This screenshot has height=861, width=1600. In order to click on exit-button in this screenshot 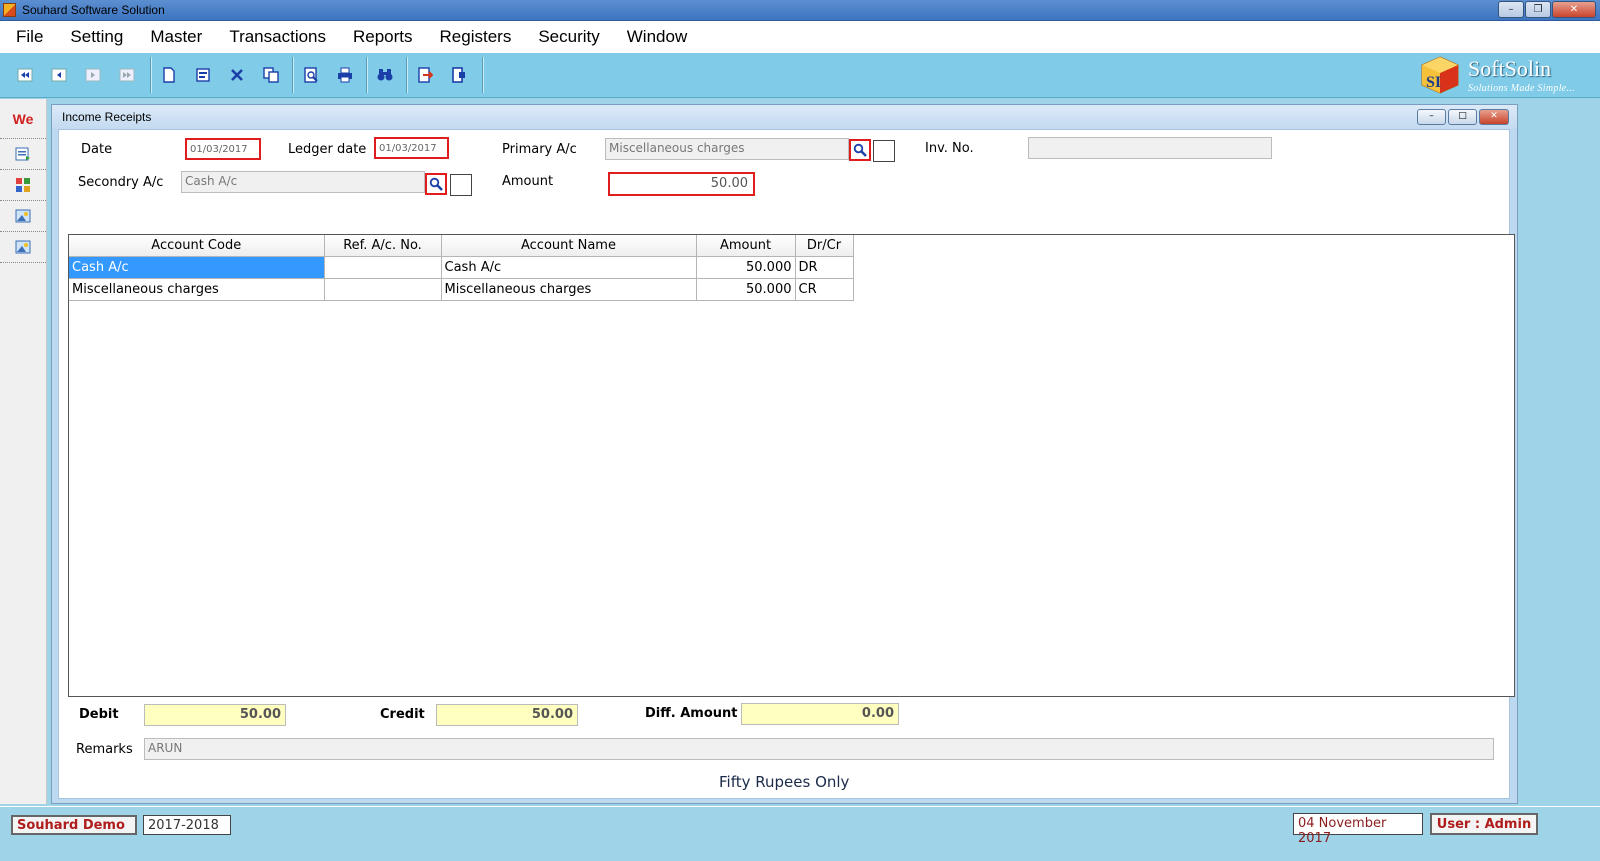, I will do `click(459, 75)`.